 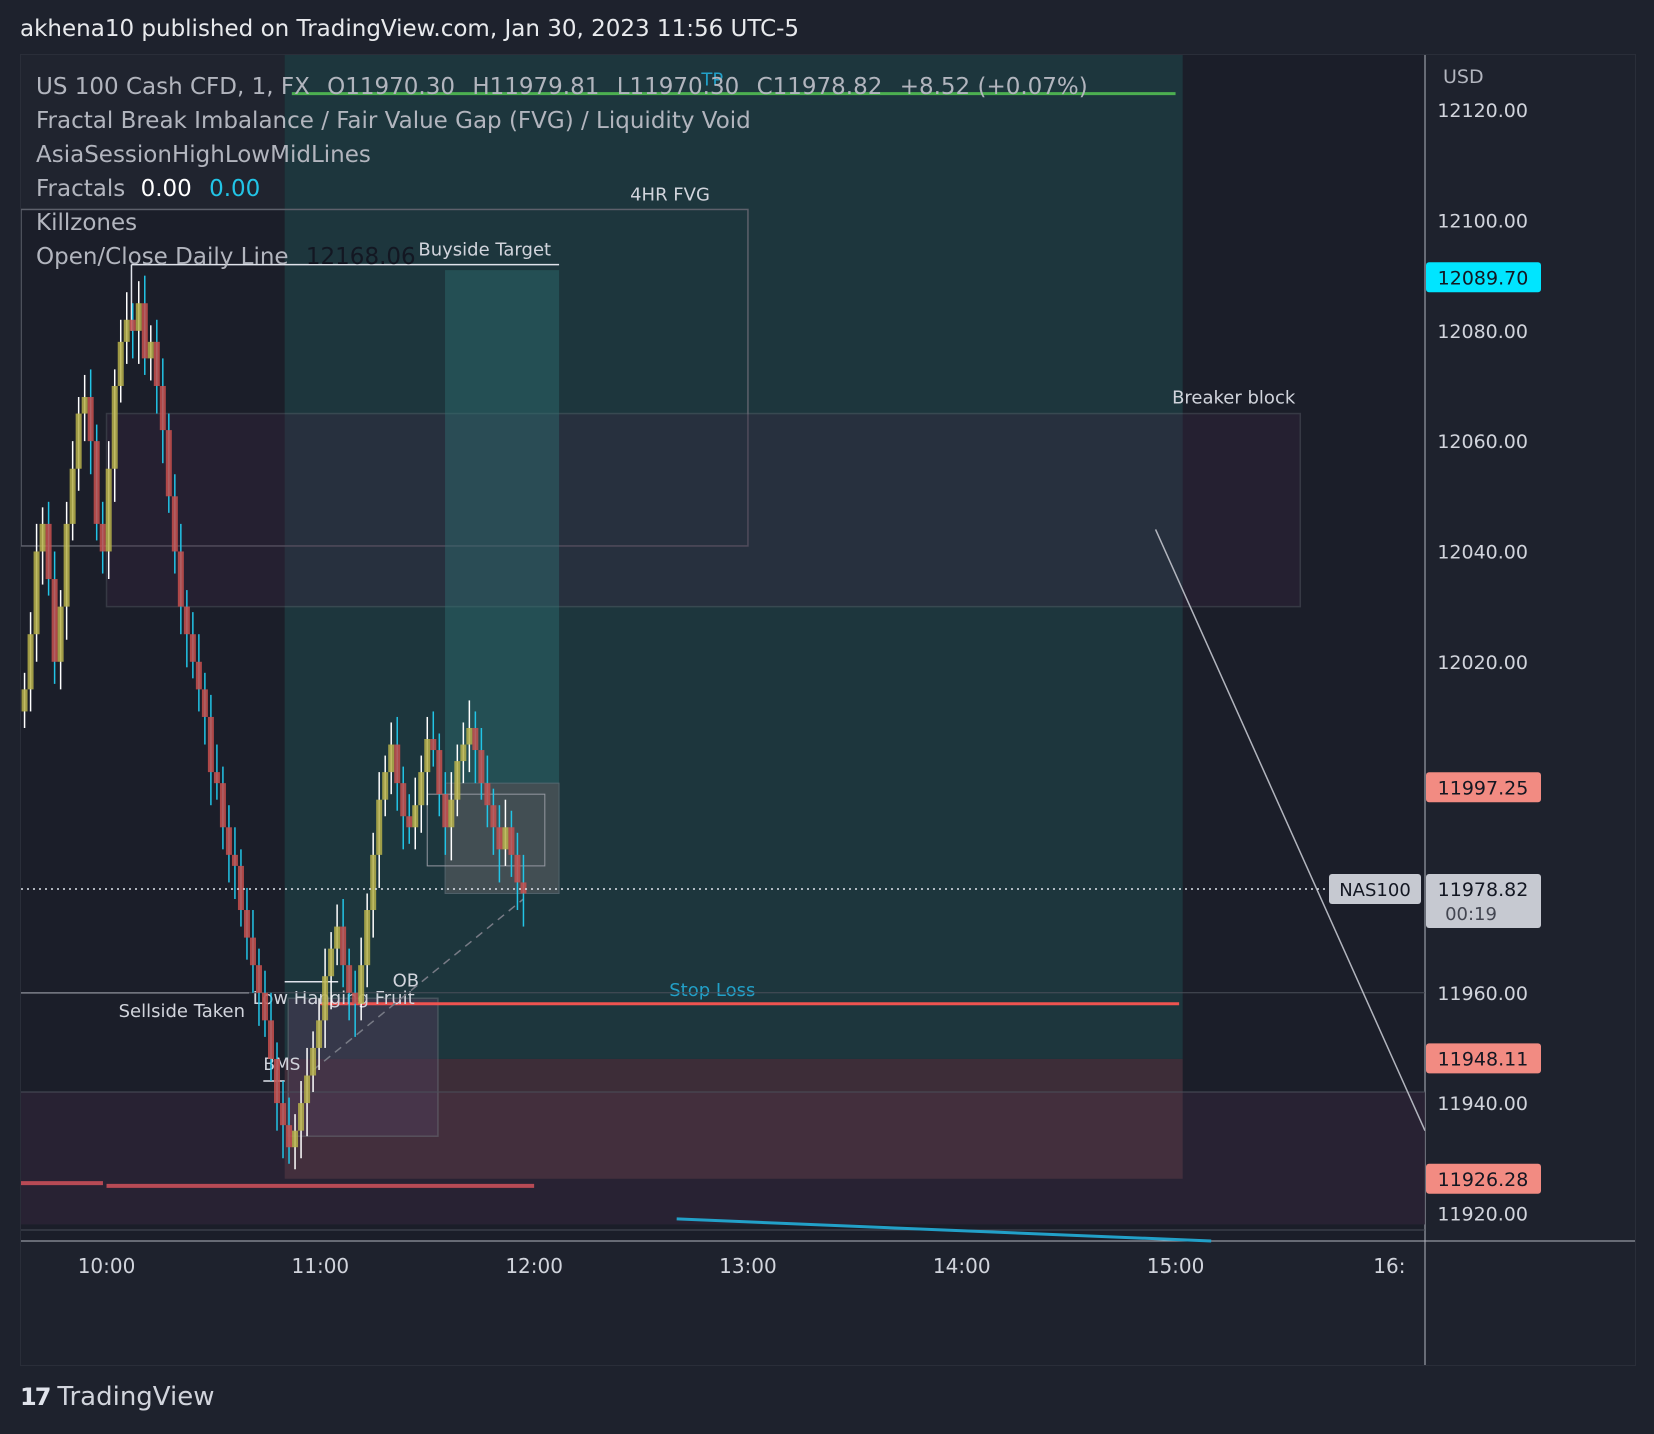 What do you see at coordinates (562, 155) in the screenshot?
I see `legend-indicator-asia: AsiaSessionHighLowMidLines` at bounding box center [562, 155].